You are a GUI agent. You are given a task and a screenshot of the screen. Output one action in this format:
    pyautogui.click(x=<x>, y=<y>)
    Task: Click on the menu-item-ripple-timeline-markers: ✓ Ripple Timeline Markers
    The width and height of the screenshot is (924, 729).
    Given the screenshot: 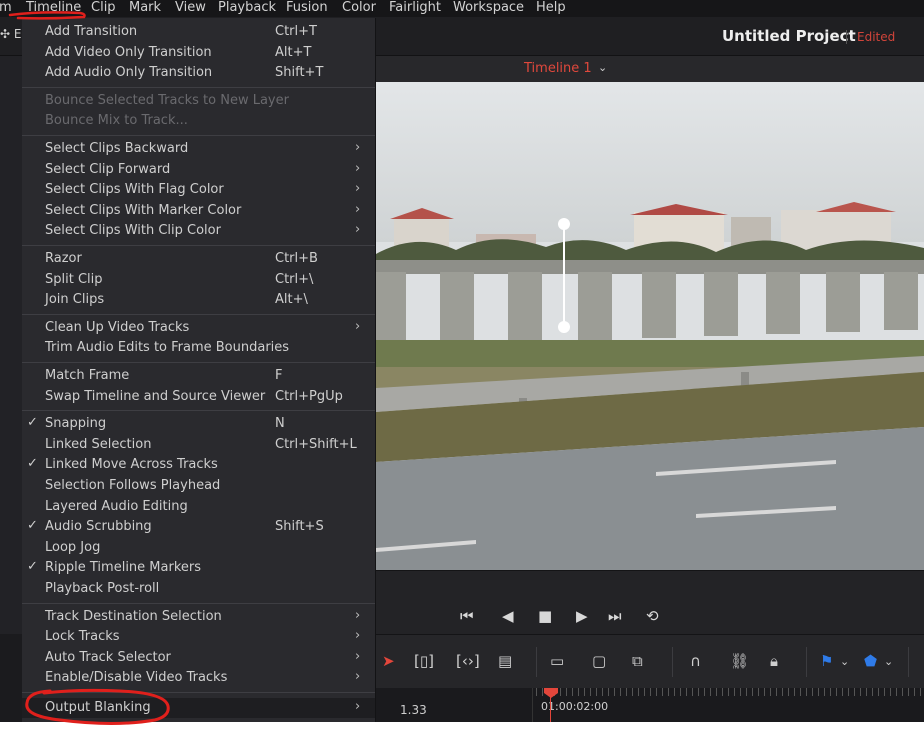 What is the action you would take?
    pyautogui.click(x=198, y=568)
    